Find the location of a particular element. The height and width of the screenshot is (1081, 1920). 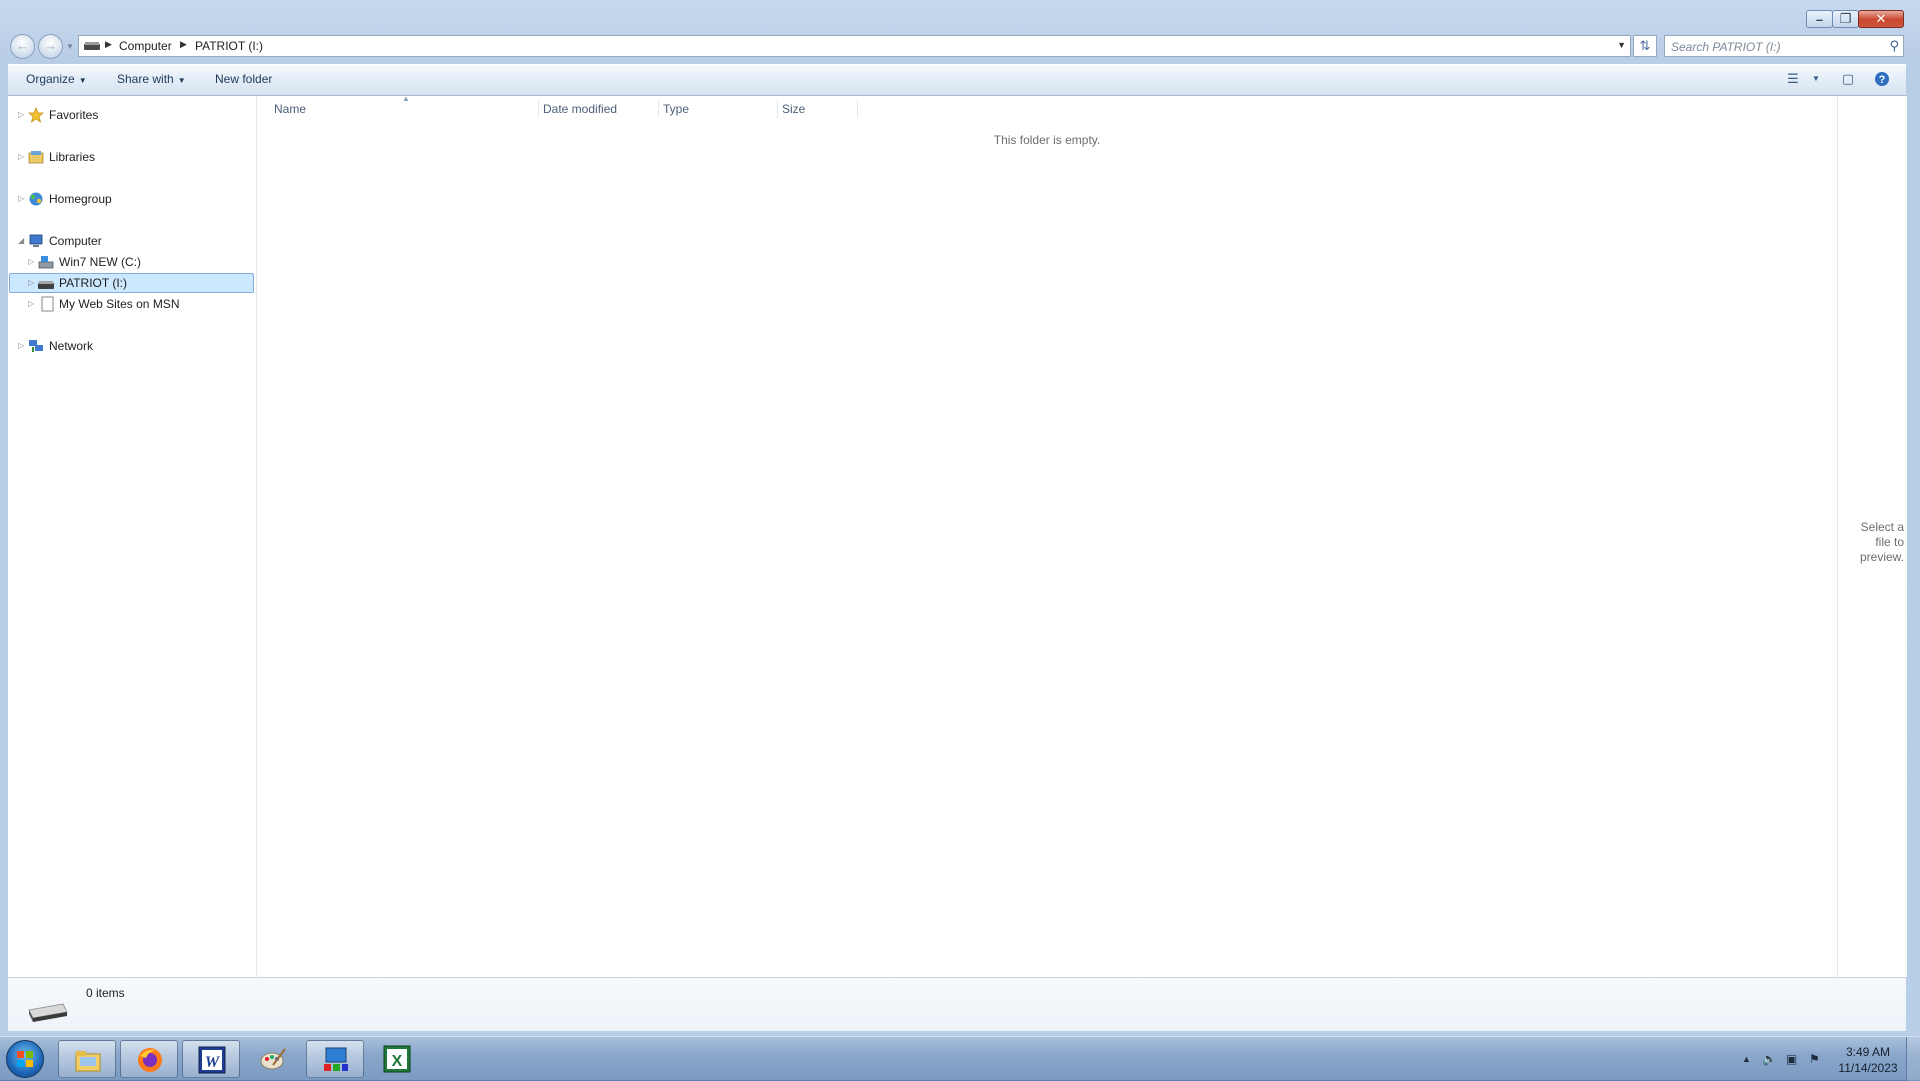

taskbar-windows-explorer is located at coordinates (87, 1059).